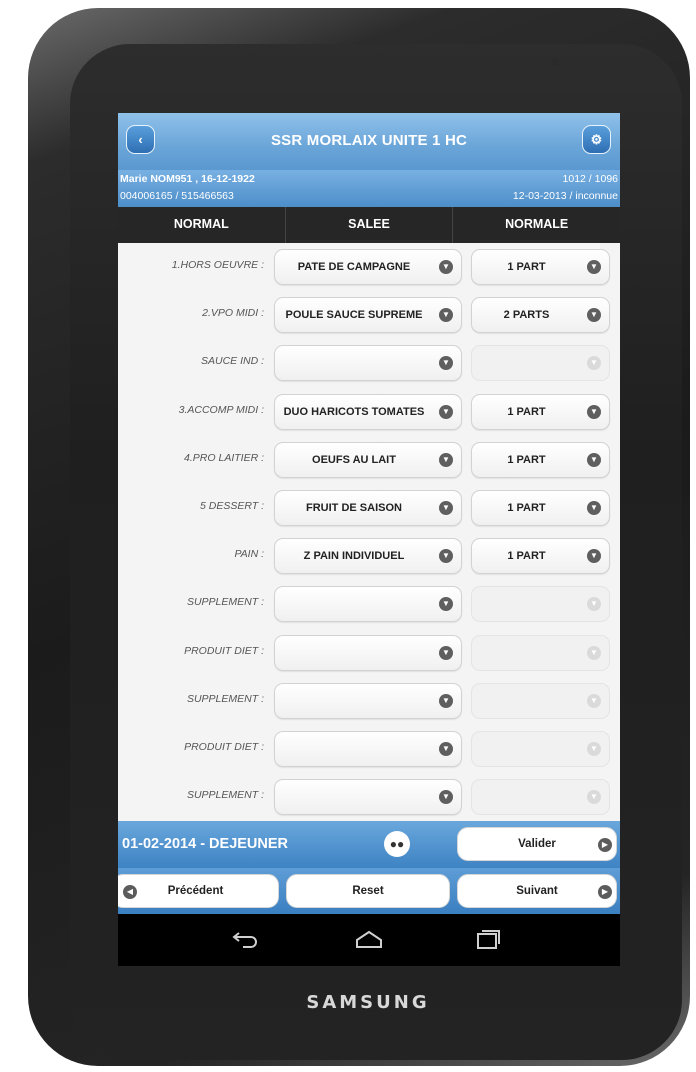  I want to click on settings-button: ⚙, so click(596, 139).